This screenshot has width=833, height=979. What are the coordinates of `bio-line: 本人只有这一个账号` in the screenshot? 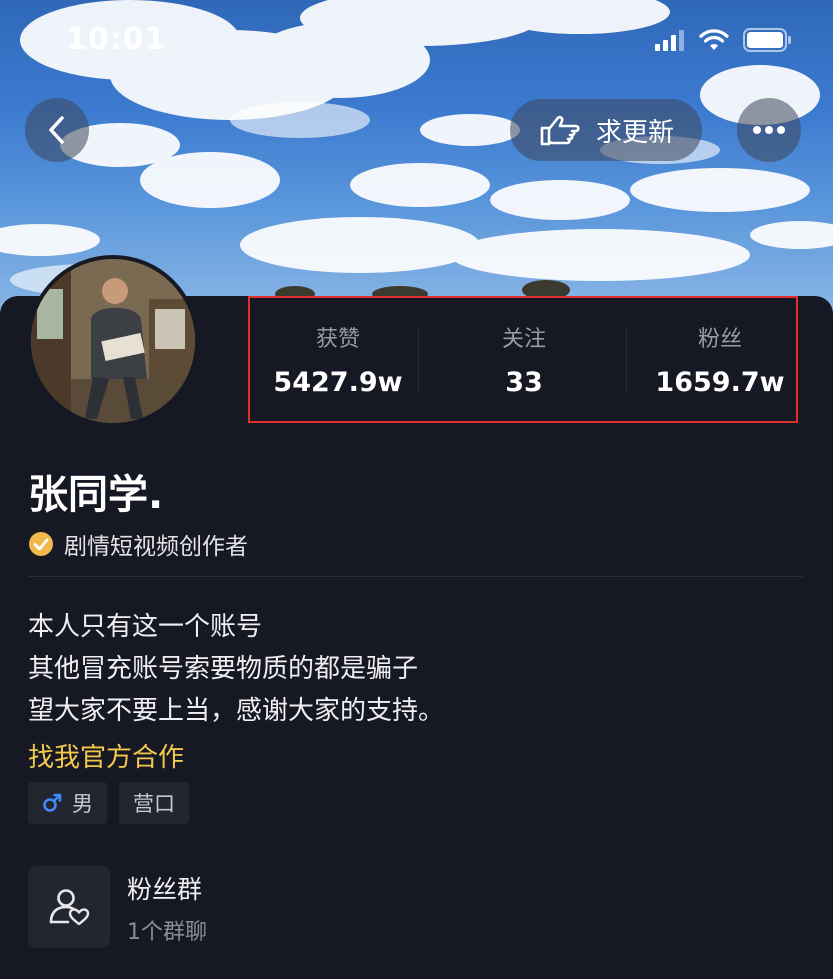 It's located at (145, 627).